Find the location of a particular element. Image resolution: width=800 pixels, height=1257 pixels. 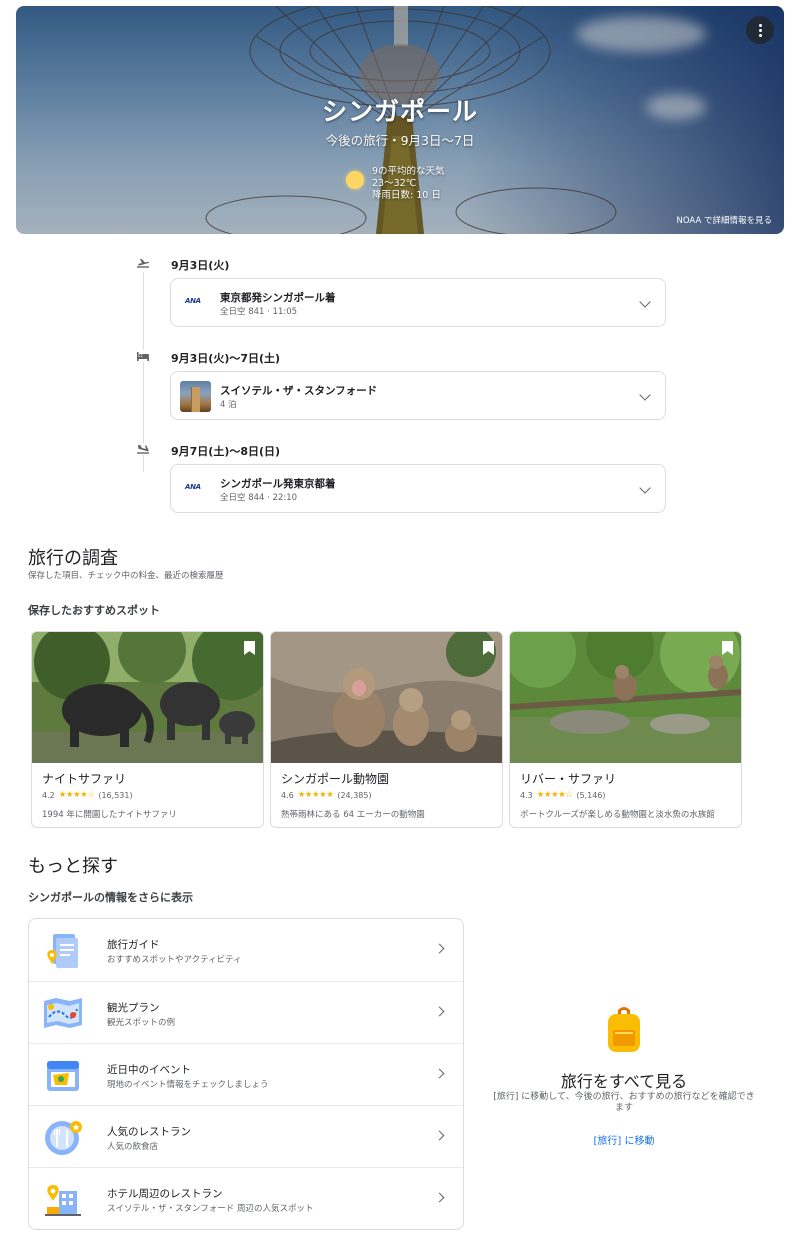

weather-heading: 9の平均的な天気 is located at coordinates (408, 171).